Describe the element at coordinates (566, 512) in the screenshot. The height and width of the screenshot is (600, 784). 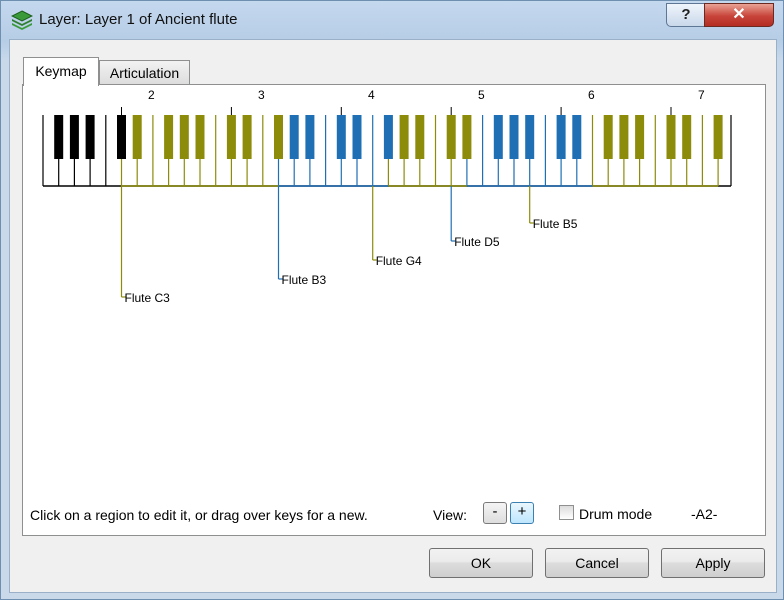
I see `drum-mode-checkbox` at that location.